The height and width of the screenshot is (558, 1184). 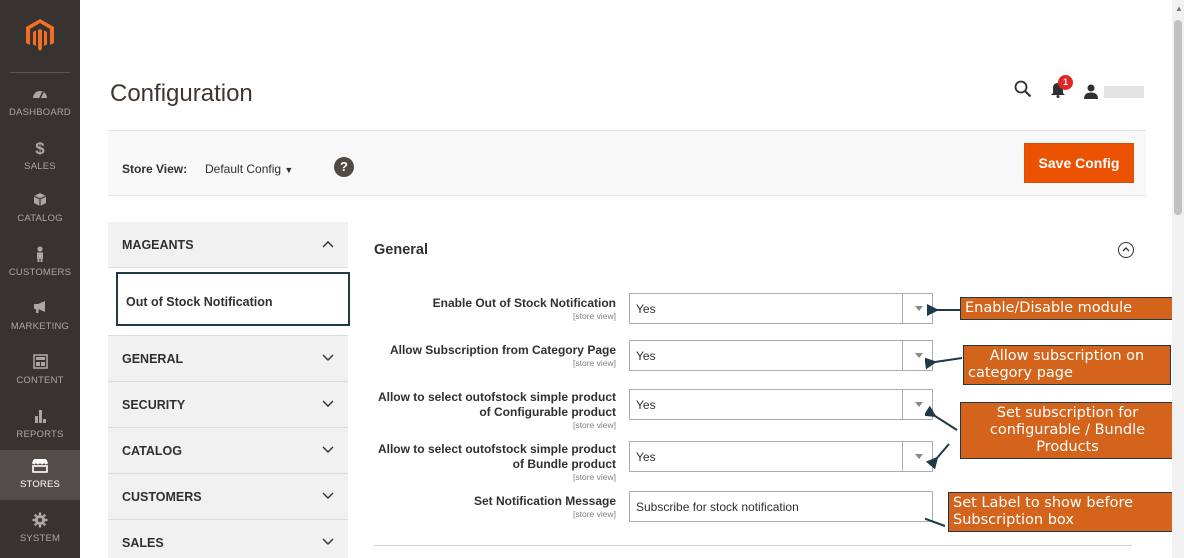 What do you see at coordinates (40, 467) in the screenshot?
I see `store-icon` at bounding box center [40, 467].